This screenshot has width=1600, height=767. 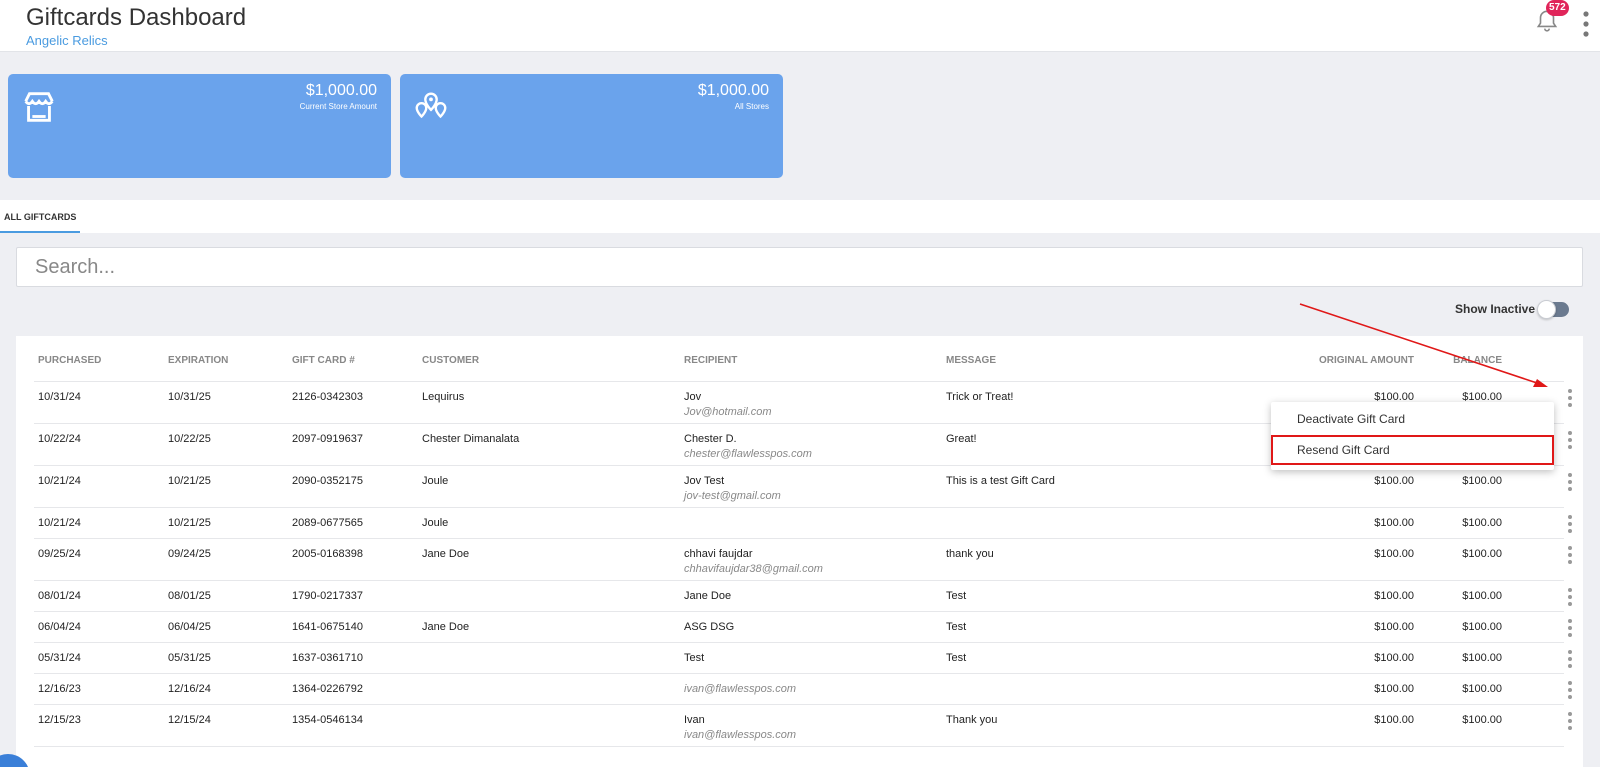 I want to click on cell-recipient: ASG DSG, so click(x=709, y=627).